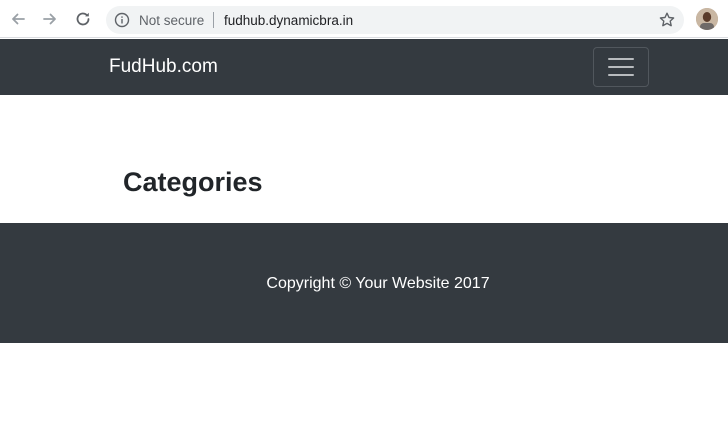 The height and width of the screenshot is (447, 728). Describe the element at coordinates (163, 67) in the screenshot. I see `brand-link: FudHub.com` at that location.